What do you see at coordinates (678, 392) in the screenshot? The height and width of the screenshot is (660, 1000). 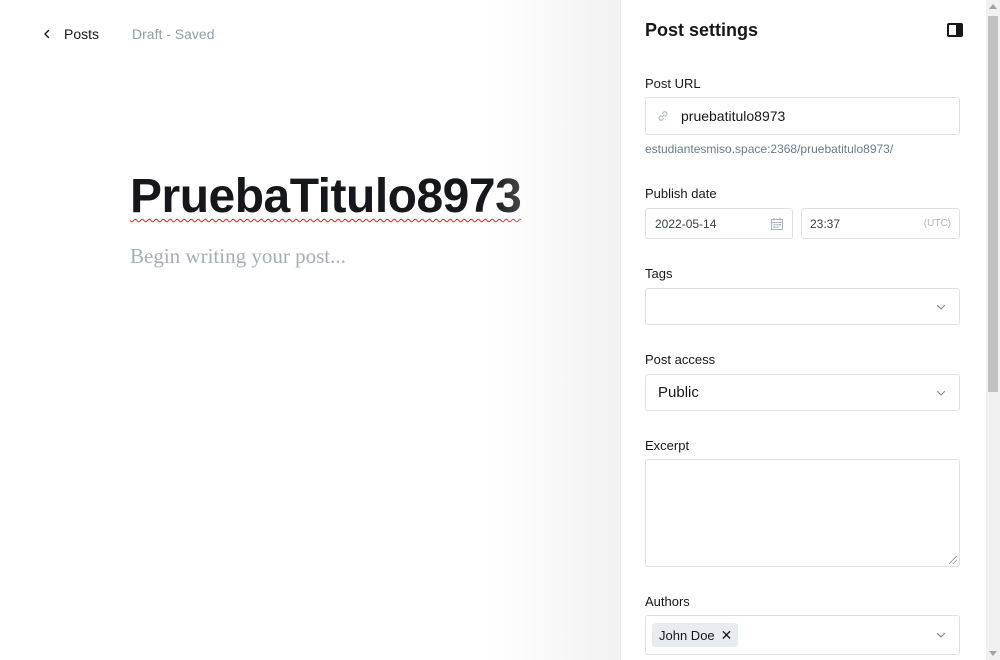 I see `post-access-value: Public` at bounding box center [678, 392].